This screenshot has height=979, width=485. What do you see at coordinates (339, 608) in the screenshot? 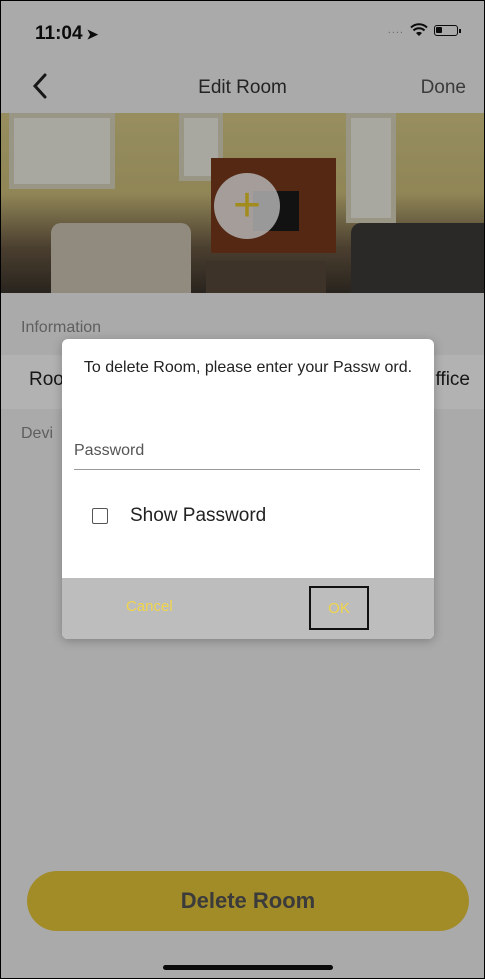
I see `ok-button: OK` at bounding box center [339, 608].